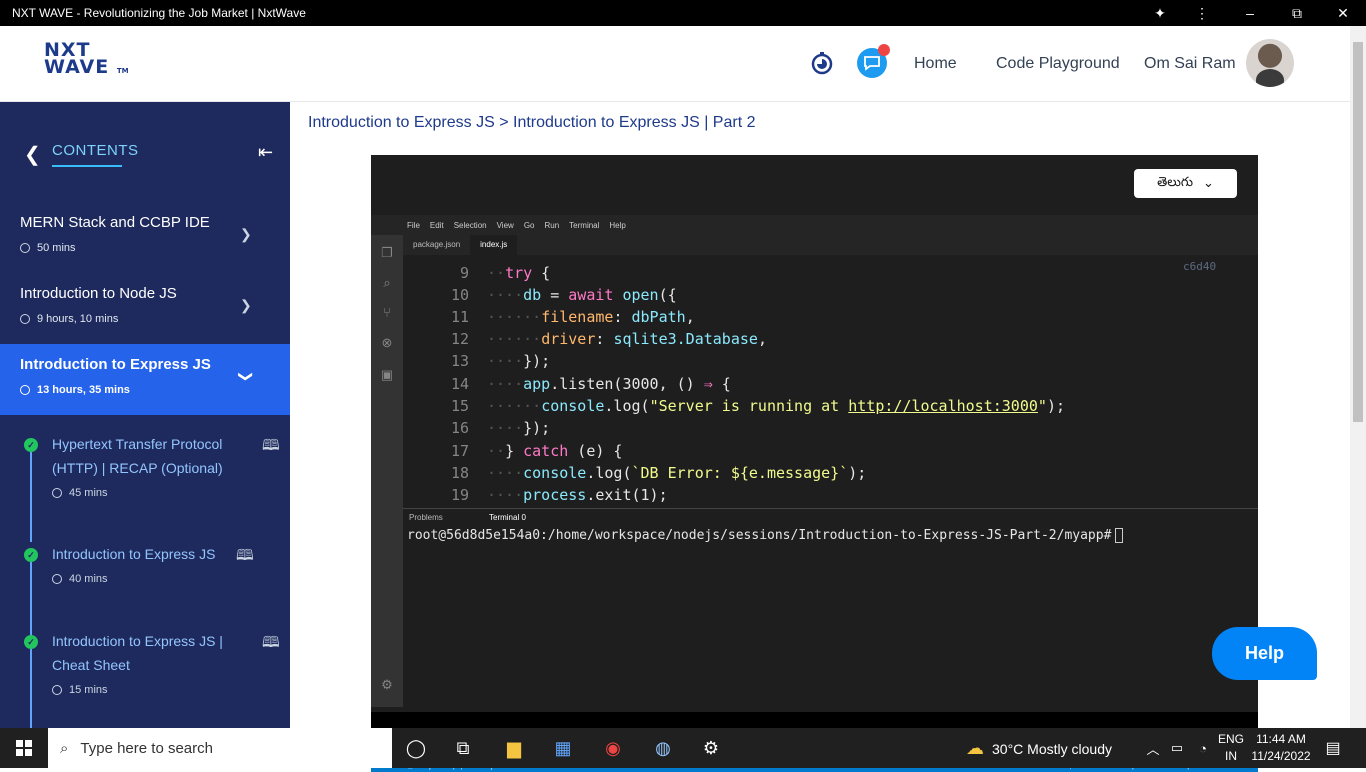 Image resolution: width=1366 pixels, height=772 pixels. What do you see at coordinates (470, 225) in the screenshot?
I see `vscode-menu-selection: Selection` at bounding box center [470, 225].